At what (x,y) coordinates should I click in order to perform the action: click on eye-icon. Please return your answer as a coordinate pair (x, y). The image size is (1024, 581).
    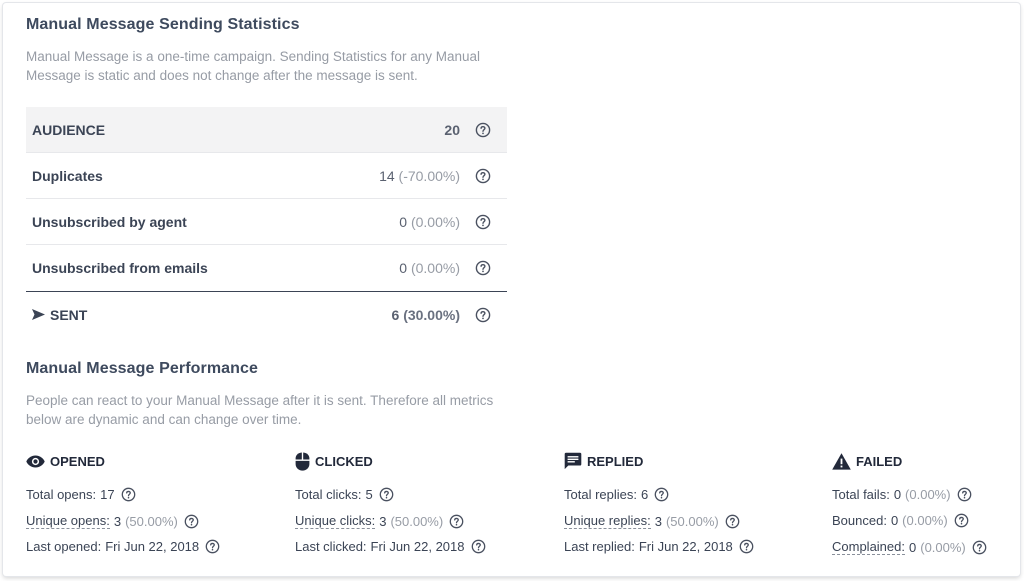
    Looking at the image, I should click on (35, 461).